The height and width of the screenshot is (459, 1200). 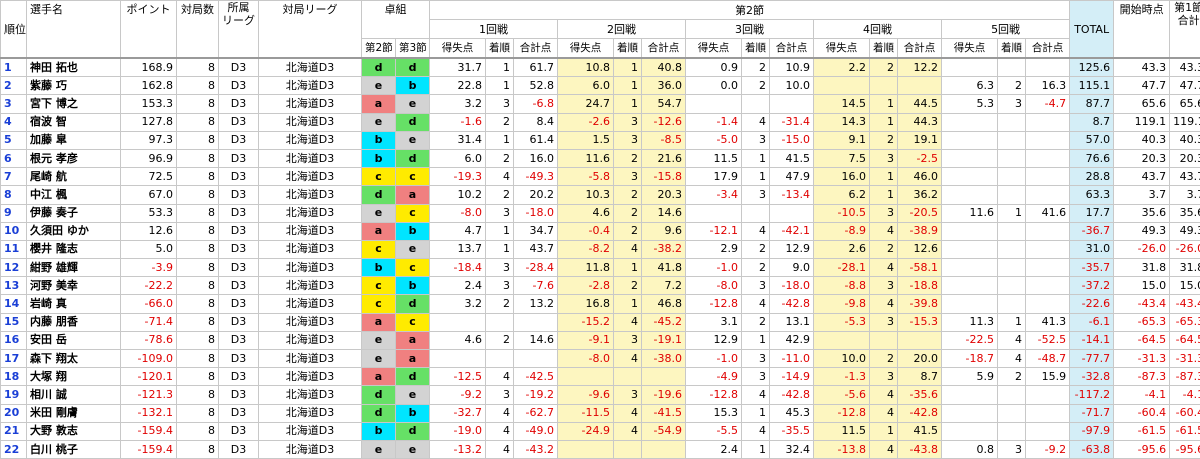 What do you see at coordinates (1185, 86) in the screenshot?
I see `first-section-total-cell: 47.7` at bounding box center [1185, 86].